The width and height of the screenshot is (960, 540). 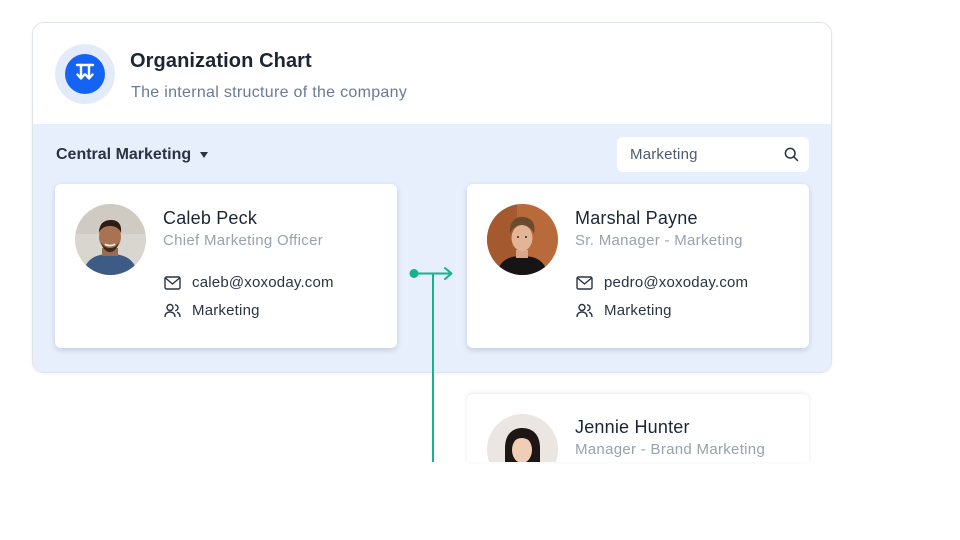 I want to click on employee-name: Marshal Payne, so click(x=636, y=218).